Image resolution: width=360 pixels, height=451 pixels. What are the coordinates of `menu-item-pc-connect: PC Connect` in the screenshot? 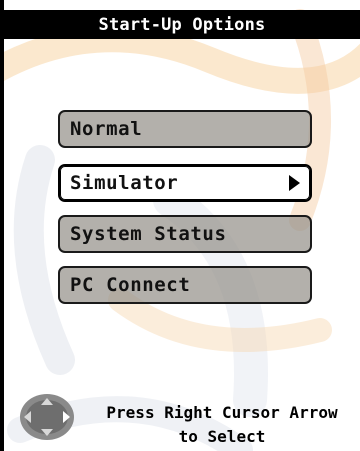 It's located at (185, 285).